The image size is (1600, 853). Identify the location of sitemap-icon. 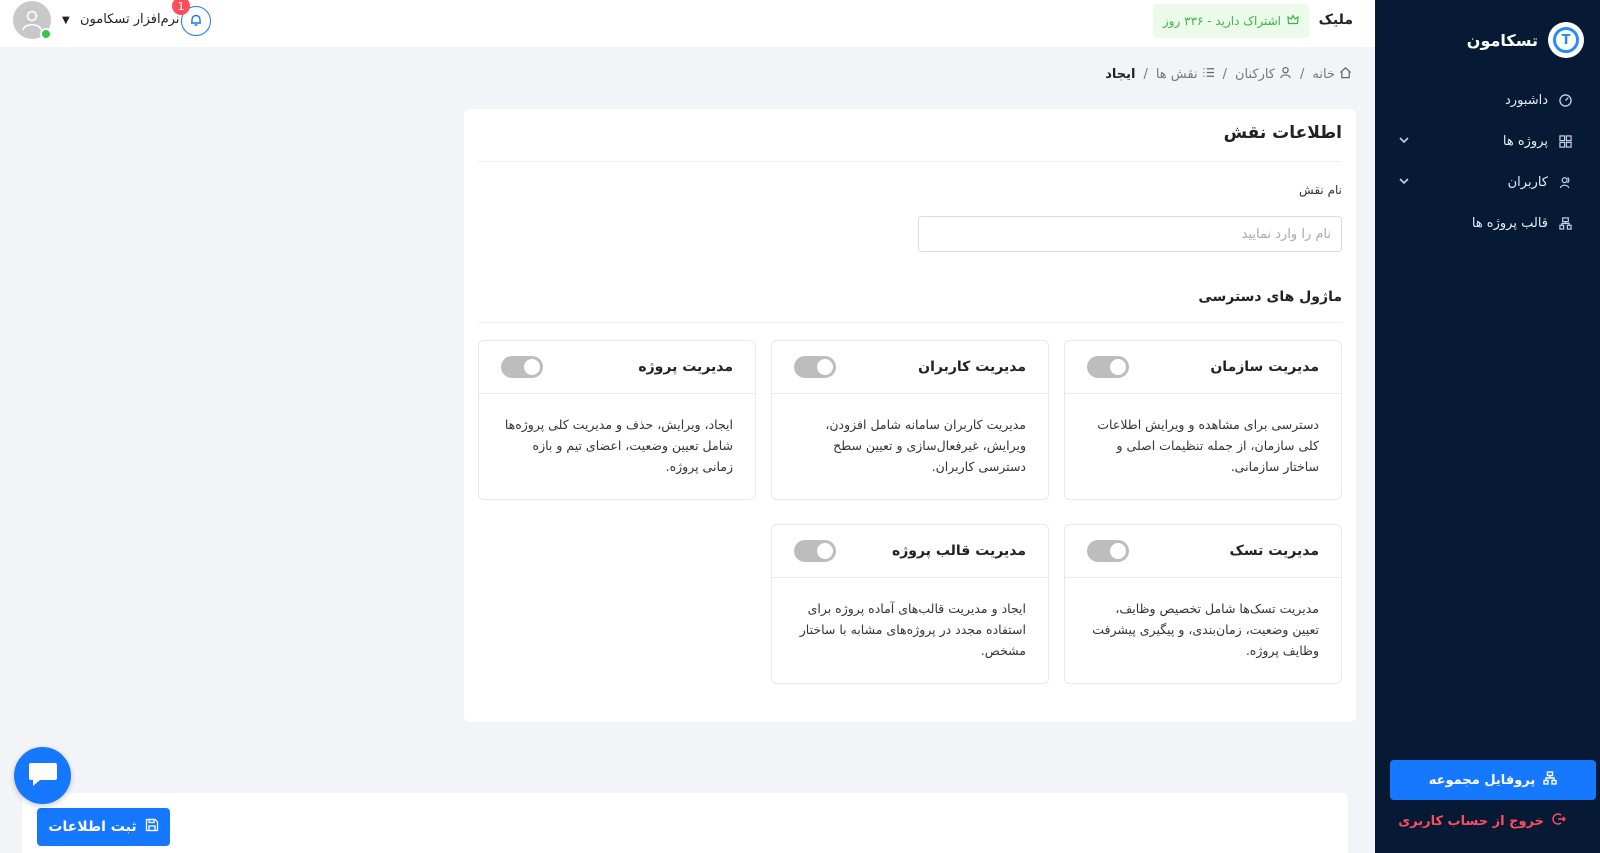
(1550, 780).